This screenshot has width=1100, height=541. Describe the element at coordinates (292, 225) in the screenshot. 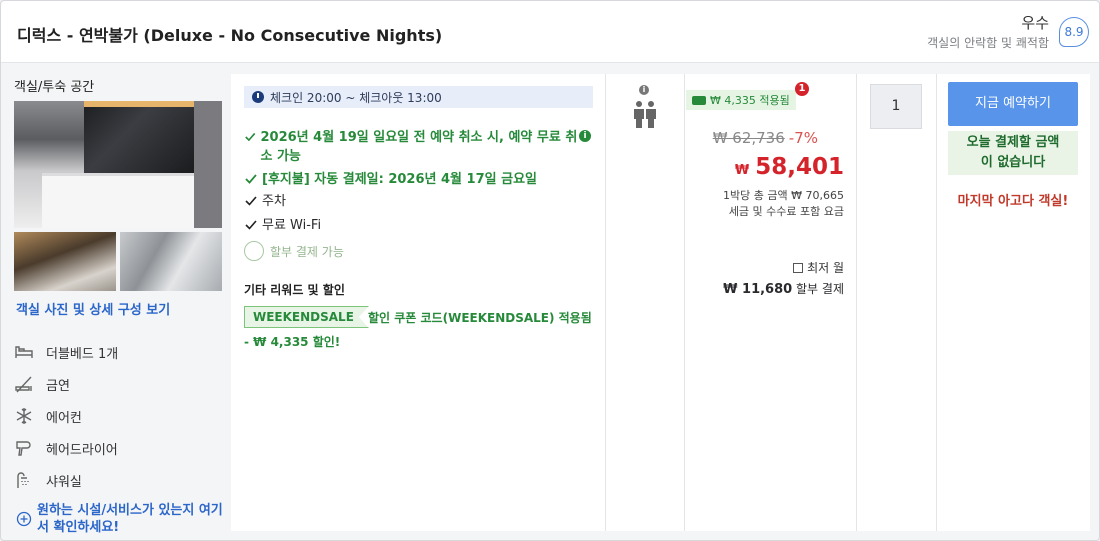

I see `benefit-text: 무료 Wi-Fi` at that location.